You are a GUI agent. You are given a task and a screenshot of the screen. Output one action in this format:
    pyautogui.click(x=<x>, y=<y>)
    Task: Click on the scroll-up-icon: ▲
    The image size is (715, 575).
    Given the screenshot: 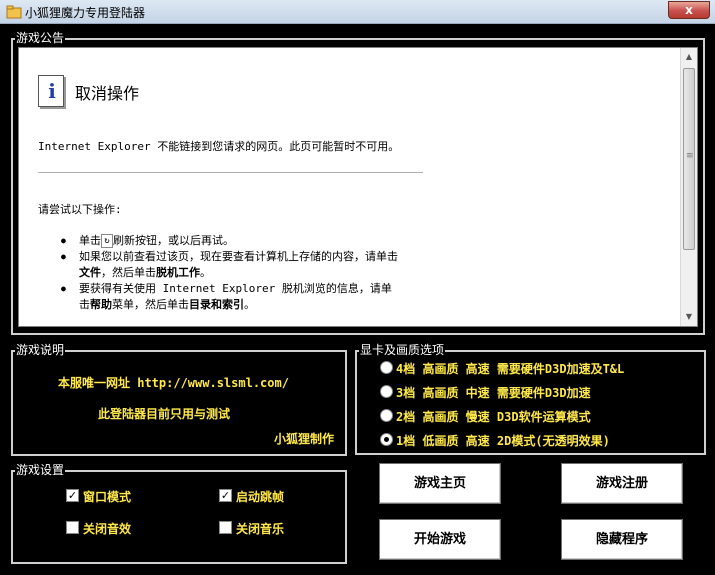 What is the action you would take?
    pyautogui.click(x=689, y=57)
    